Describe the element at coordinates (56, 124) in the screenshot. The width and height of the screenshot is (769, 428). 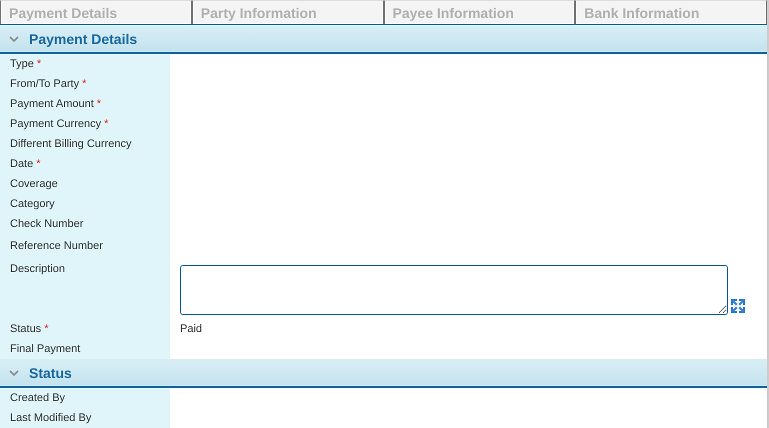
I see `field-label: Payment Currency` at that location.